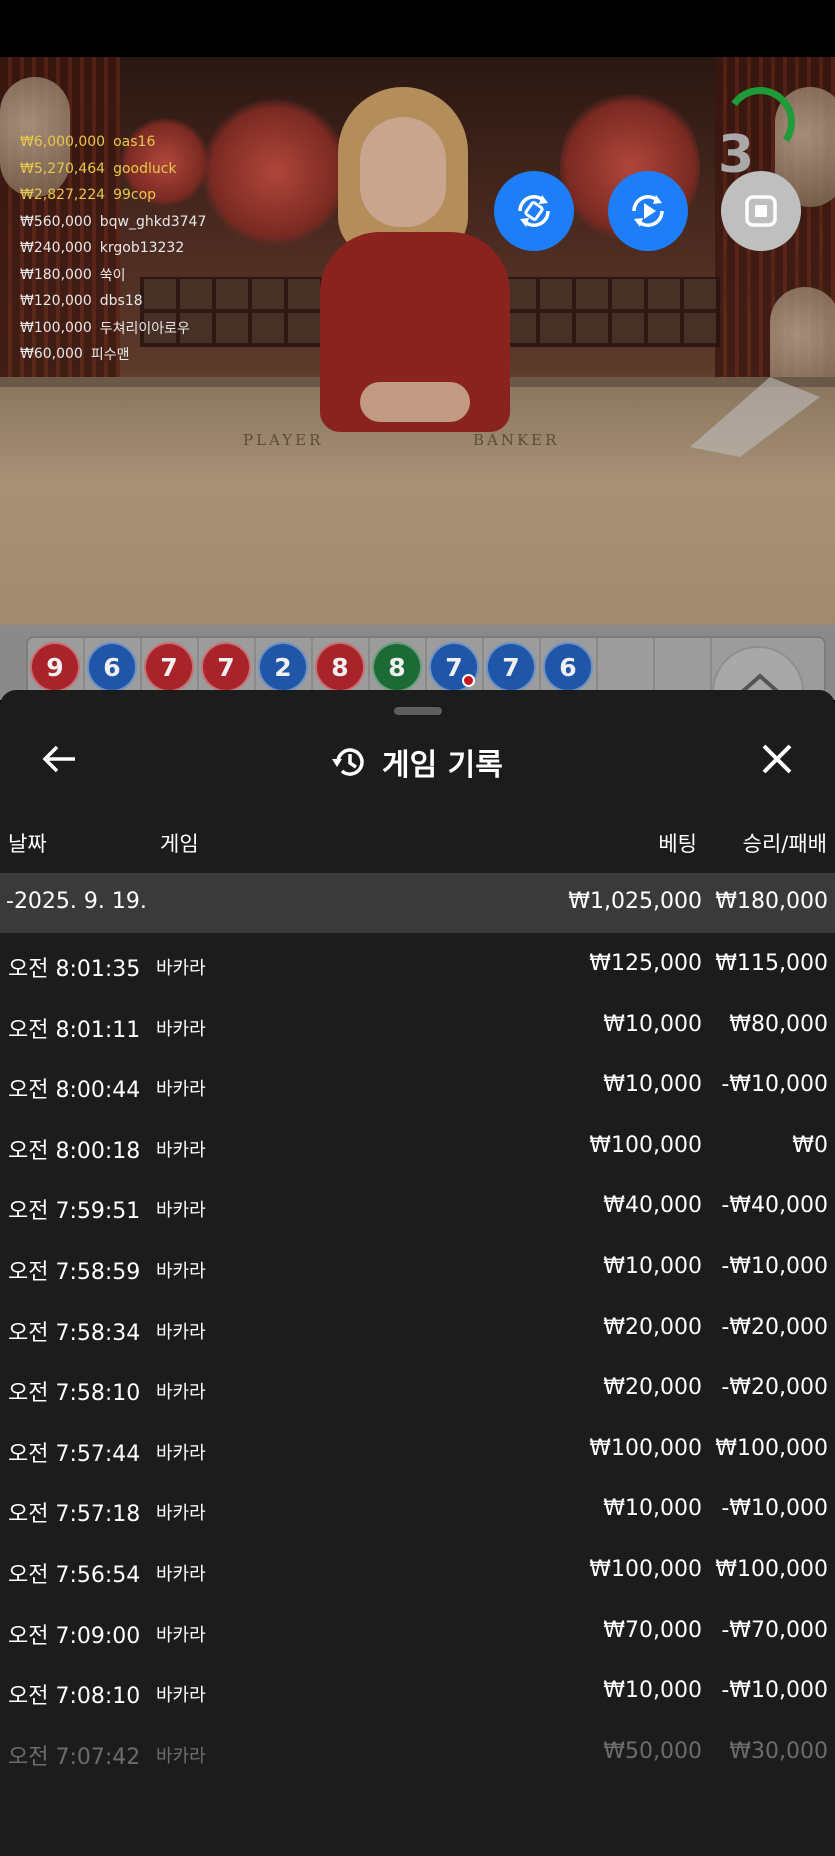 Image resolution: width=835 pixels, height=1856 pixels. Describe the element at coordinates (113, 221) in the screenshot. I see `leaderboard-row: ₩560,000 bqw_ghkd3747` at that location.